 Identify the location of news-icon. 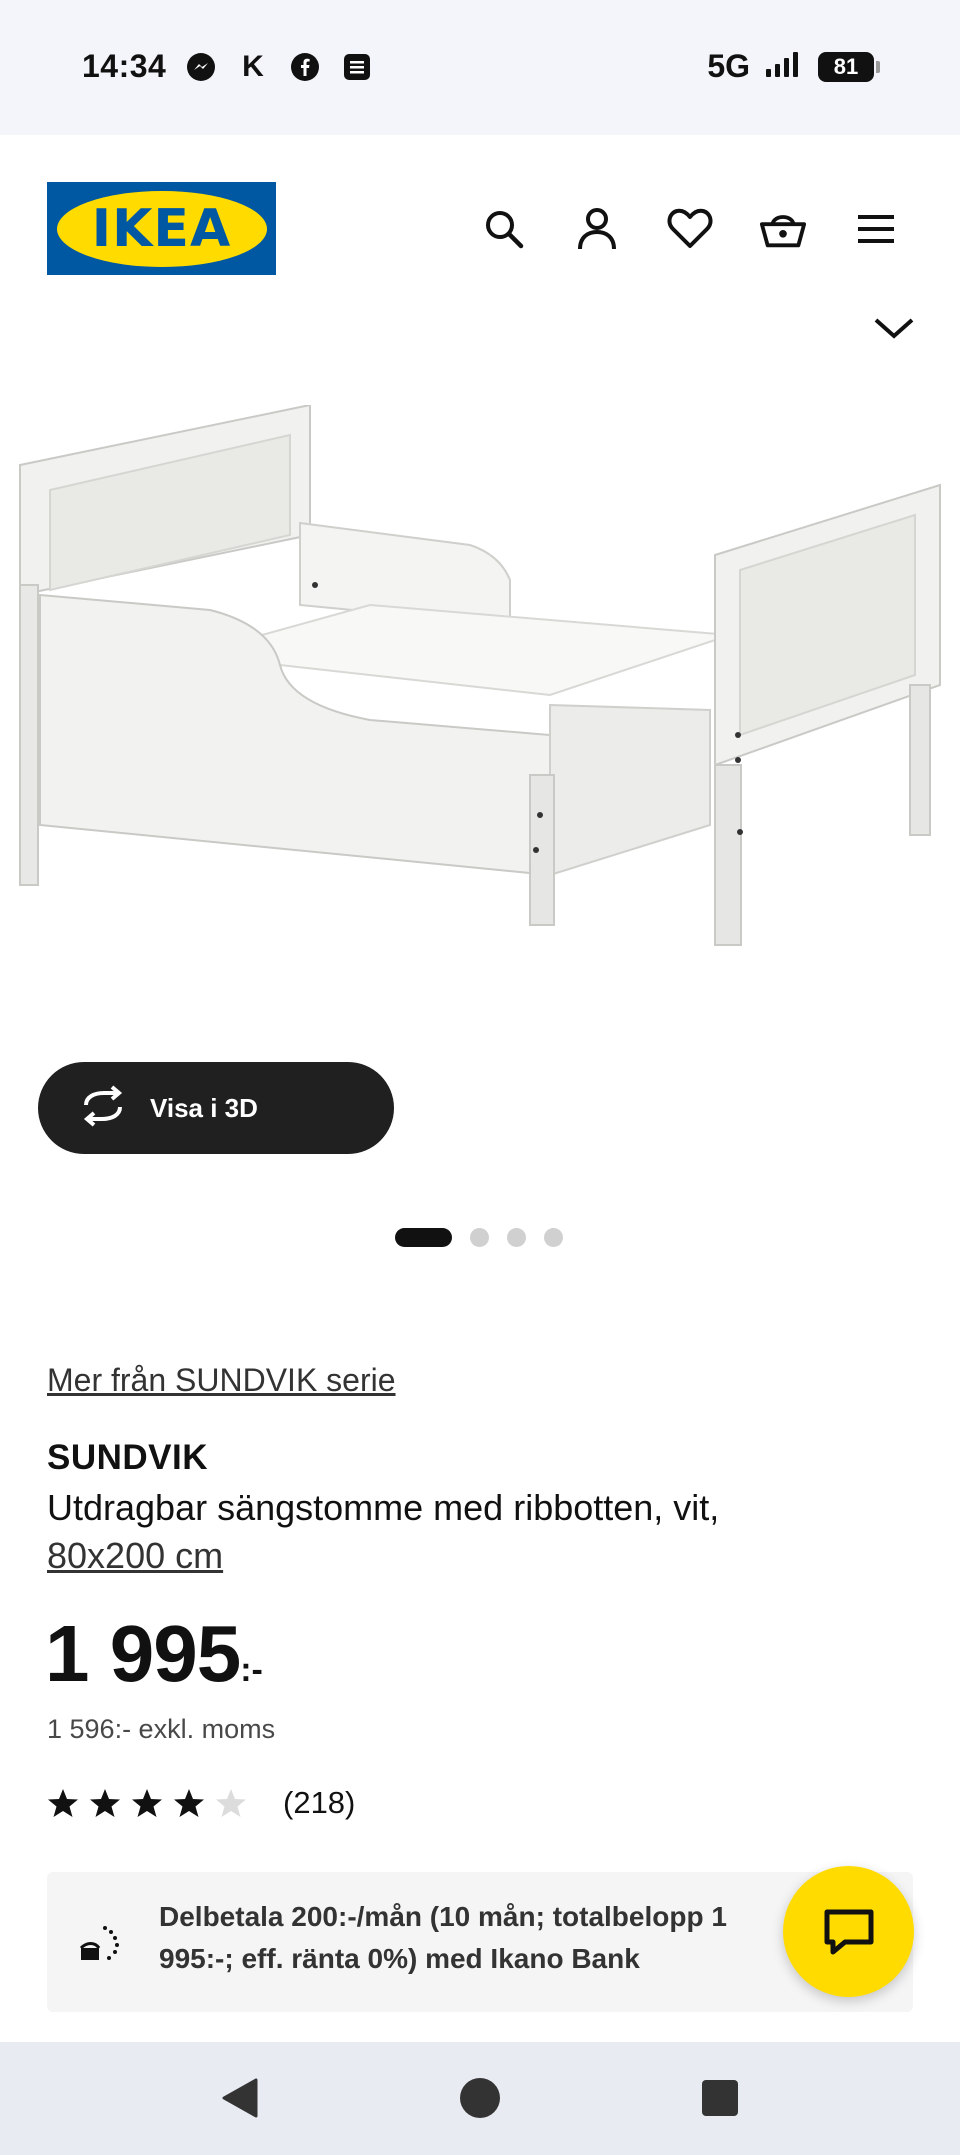
(357, 67).